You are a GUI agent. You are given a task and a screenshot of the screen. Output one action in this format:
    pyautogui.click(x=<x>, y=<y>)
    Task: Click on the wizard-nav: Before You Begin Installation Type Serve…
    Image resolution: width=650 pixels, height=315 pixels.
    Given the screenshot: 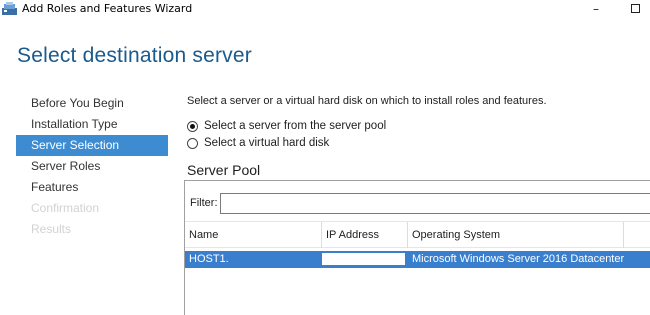 What is the action you would take?
    pyautogui.click(x=92, y=166)
    